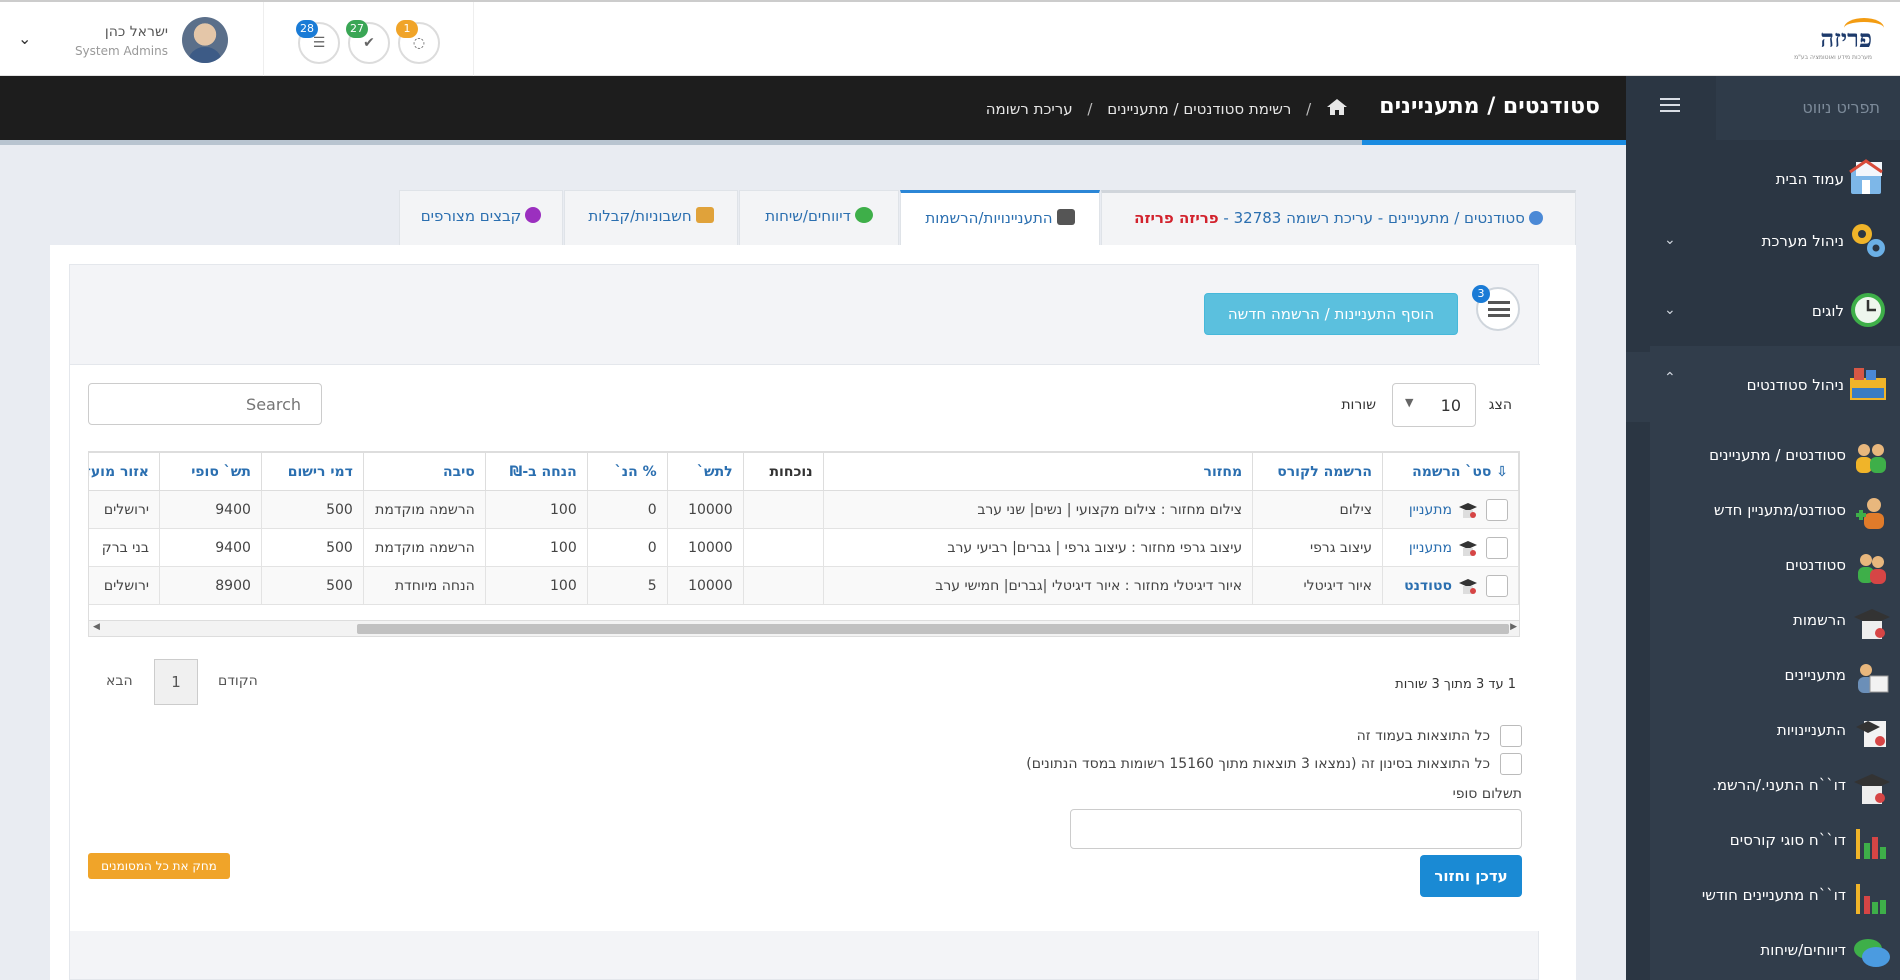 The image size is (1900, 980). I want to click on tasks-button: 28 ☰, so click(318, 42).